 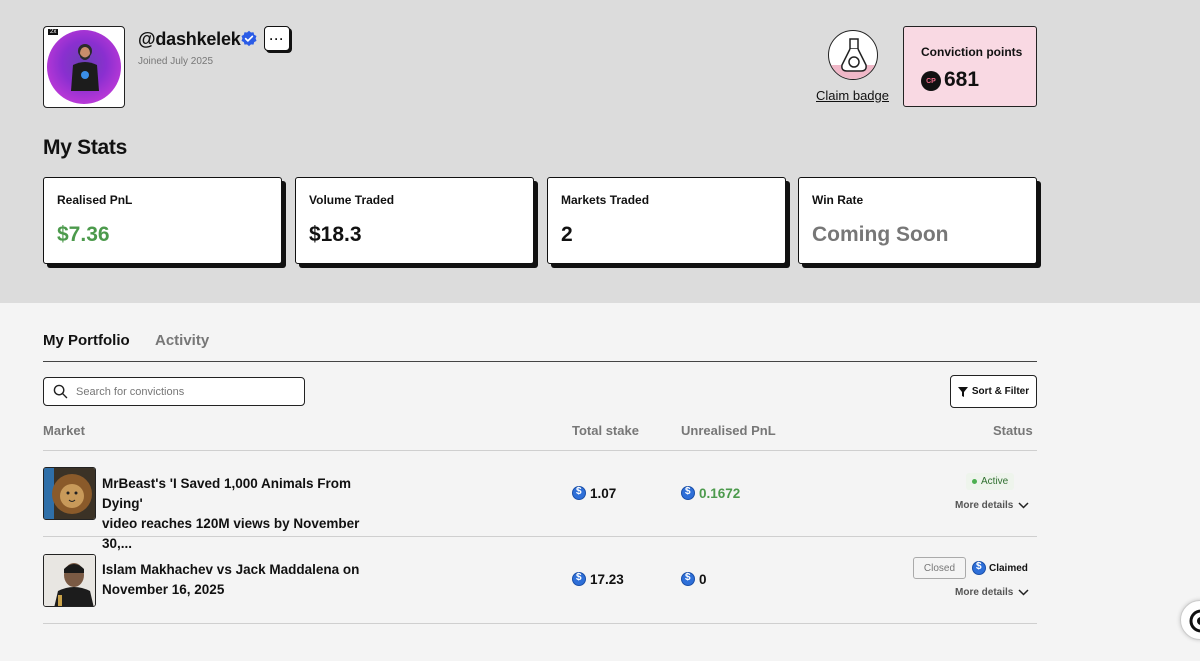 I want to click on market-title-line: November 16, 2025, so click(x=163, y=589).